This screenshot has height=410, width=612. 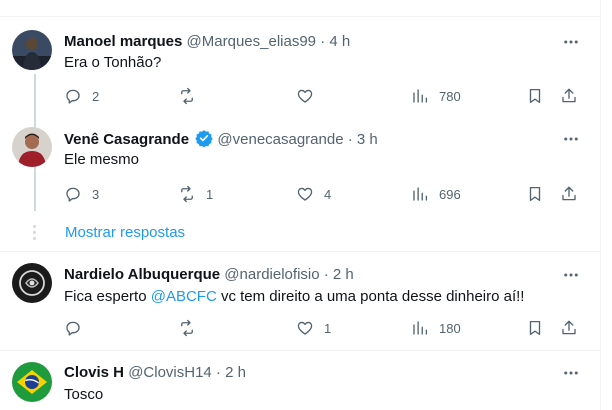 What do you see at coordinates (34, 234) in the screenshot?
I see `thread-dots` at bounding box center [34, 234].